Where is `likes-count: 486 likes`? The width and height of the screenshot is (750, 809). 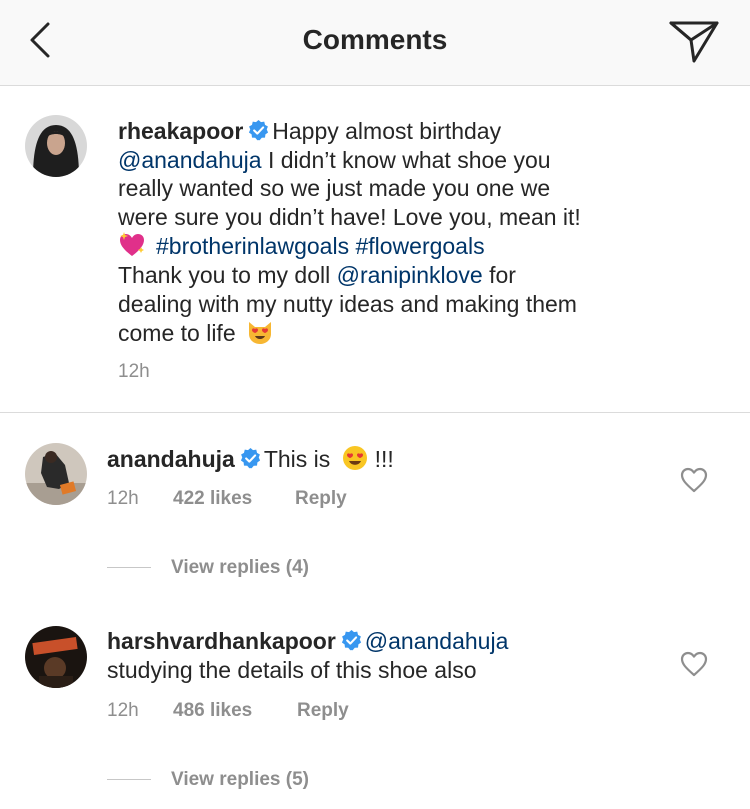 likes-count: 486 likes is located at coordinates (235, 711).